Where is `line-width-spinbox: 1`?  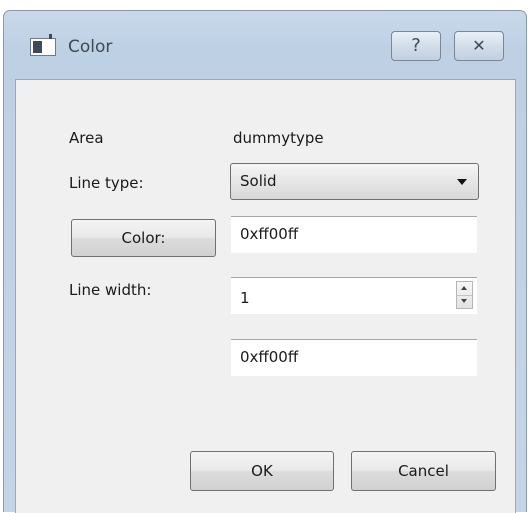
line-width-spinbox: 1 is located at coordinates (354, 295).